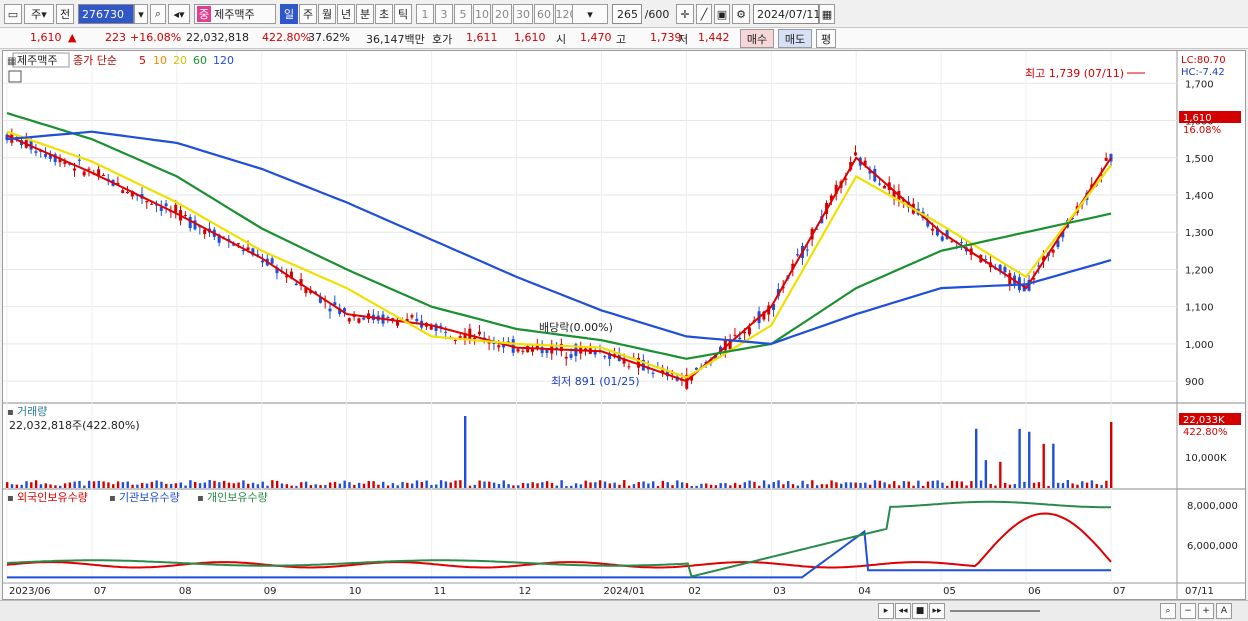 The width and height of the screenshot is (1248, 621). I want to click on scroll-right-icon: ▸, so click(886, 611).